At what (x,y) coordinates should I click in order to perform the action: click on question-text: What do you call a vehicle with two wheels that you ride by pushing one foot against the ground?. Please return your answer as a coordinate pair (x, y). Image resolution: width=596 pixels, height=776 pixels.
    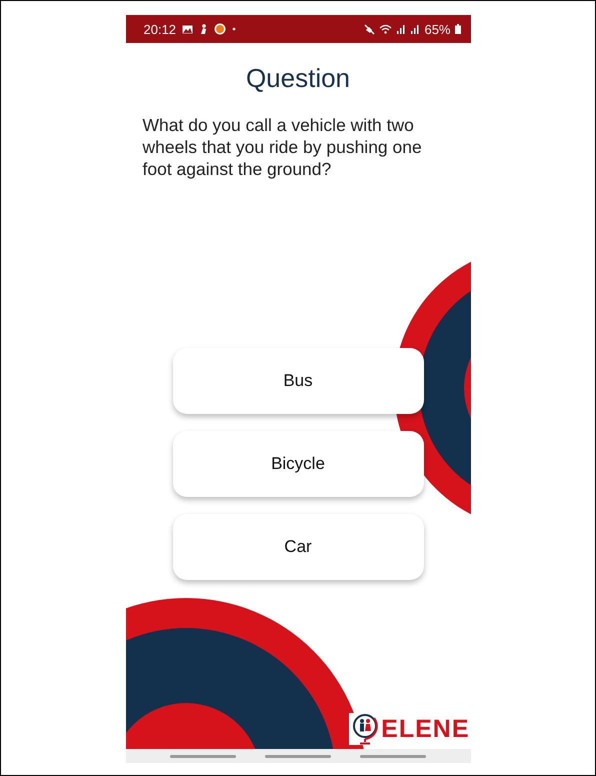
    Looking at the image, I should click on (282, 147).